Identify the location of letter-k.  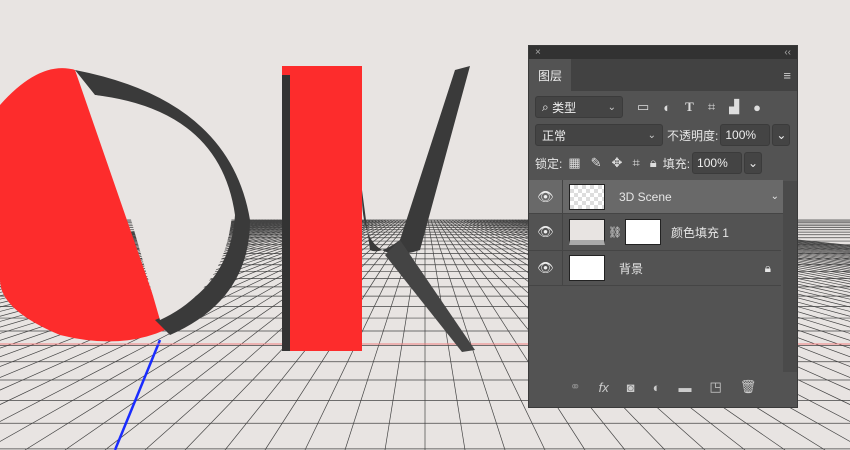
(378, 209).